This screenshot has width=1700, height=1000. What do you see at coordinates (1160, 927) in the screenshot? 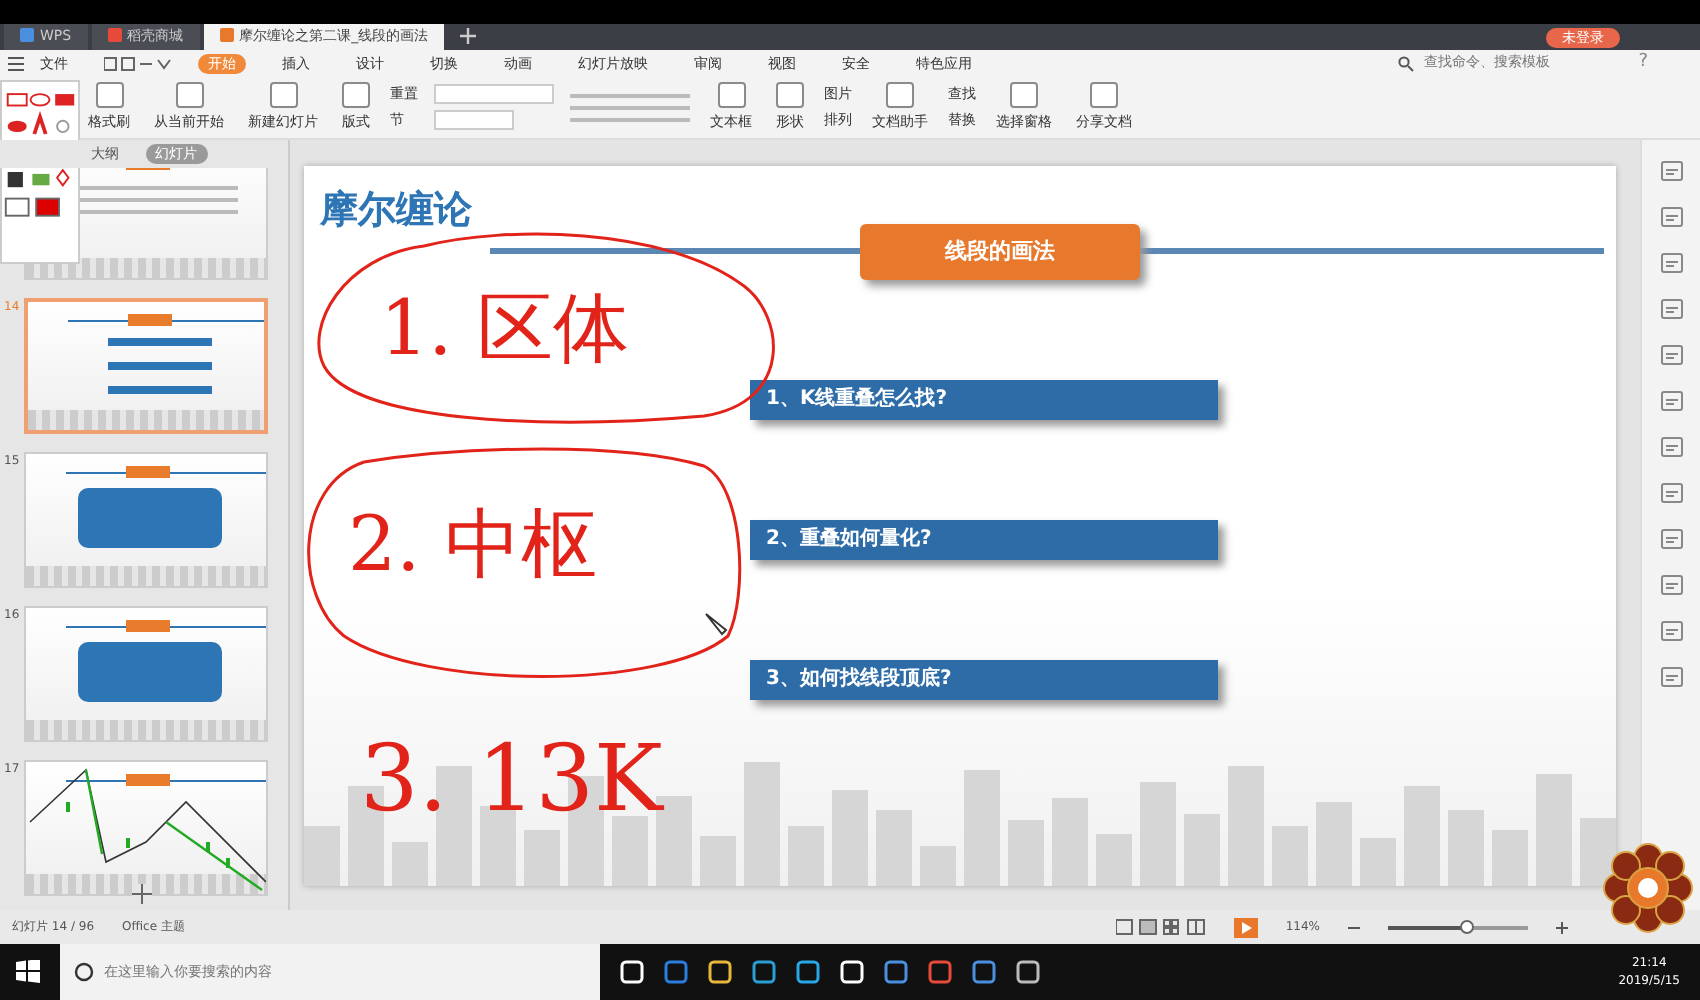
I see `view-mode-icon` at bounding box center [1160, 927].